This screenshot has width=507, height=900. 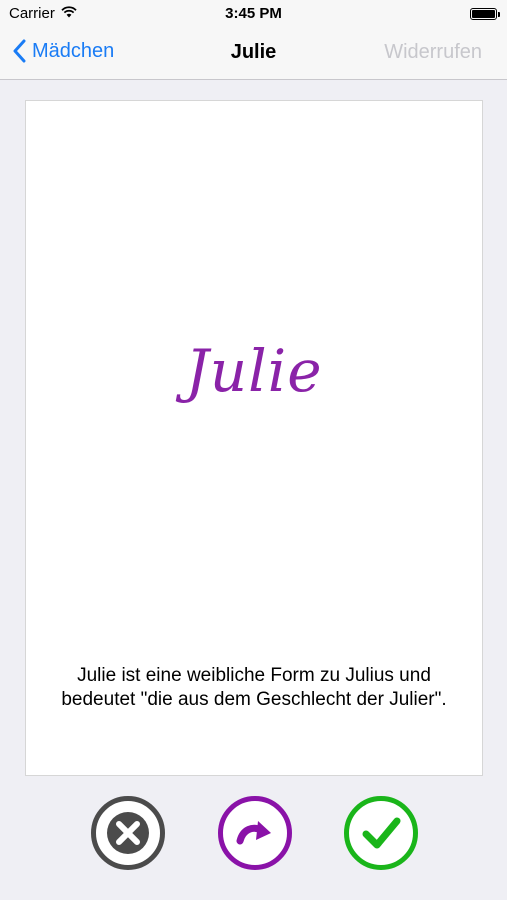 I want to click on card-name-title: Julie, so click(x=254, y=371).